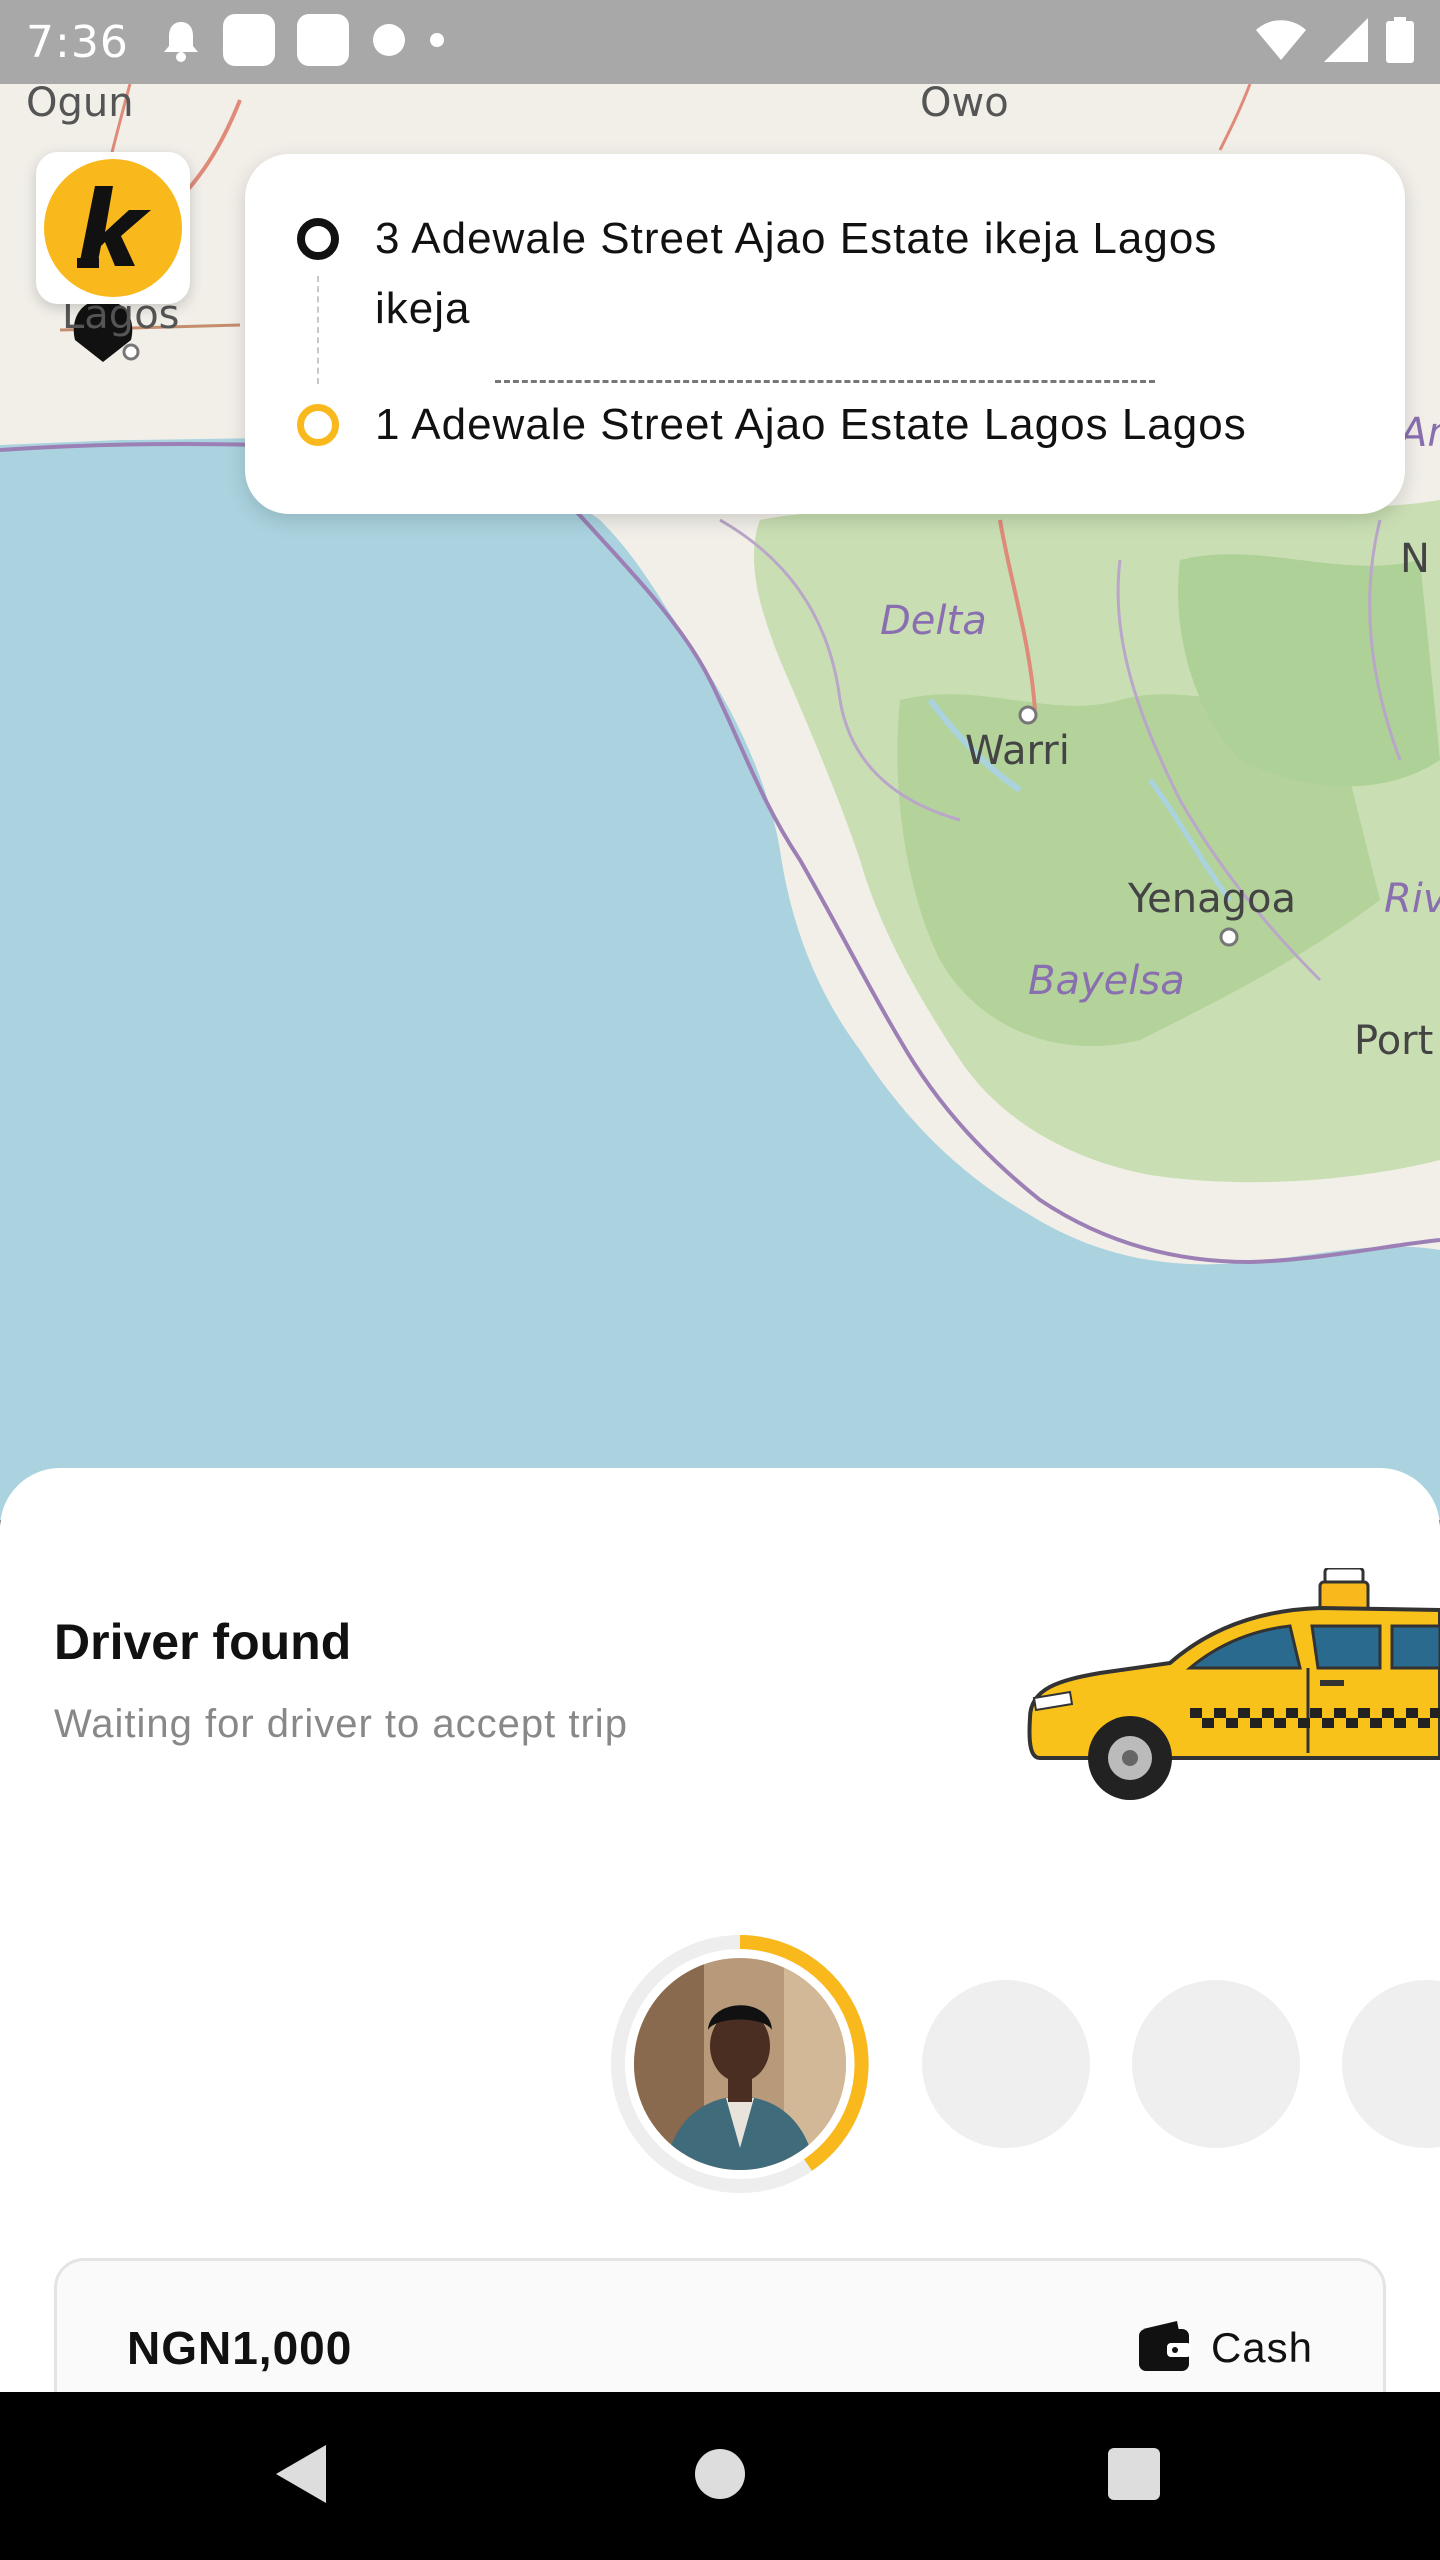  I want to click on map-label-delta: Delta, so click(933, 621).